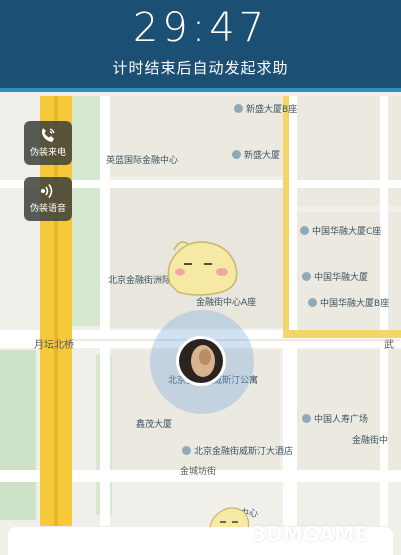 The height and width of the screenshot is (555, 401). Describe the element at coordinates (48, 143) in the screenshot. I see `fake-call-button: 伪装来电` at that location.